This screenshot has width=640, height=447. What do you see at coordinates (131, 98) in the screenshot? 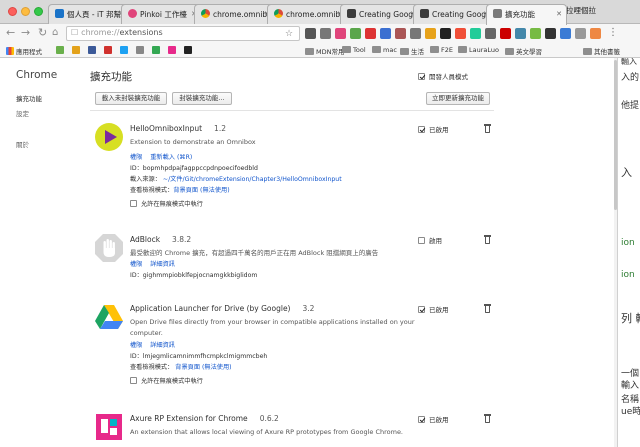
I see `load-unpacked-button: 載入未封裝擴充功能` at bounding box center [131, 98].